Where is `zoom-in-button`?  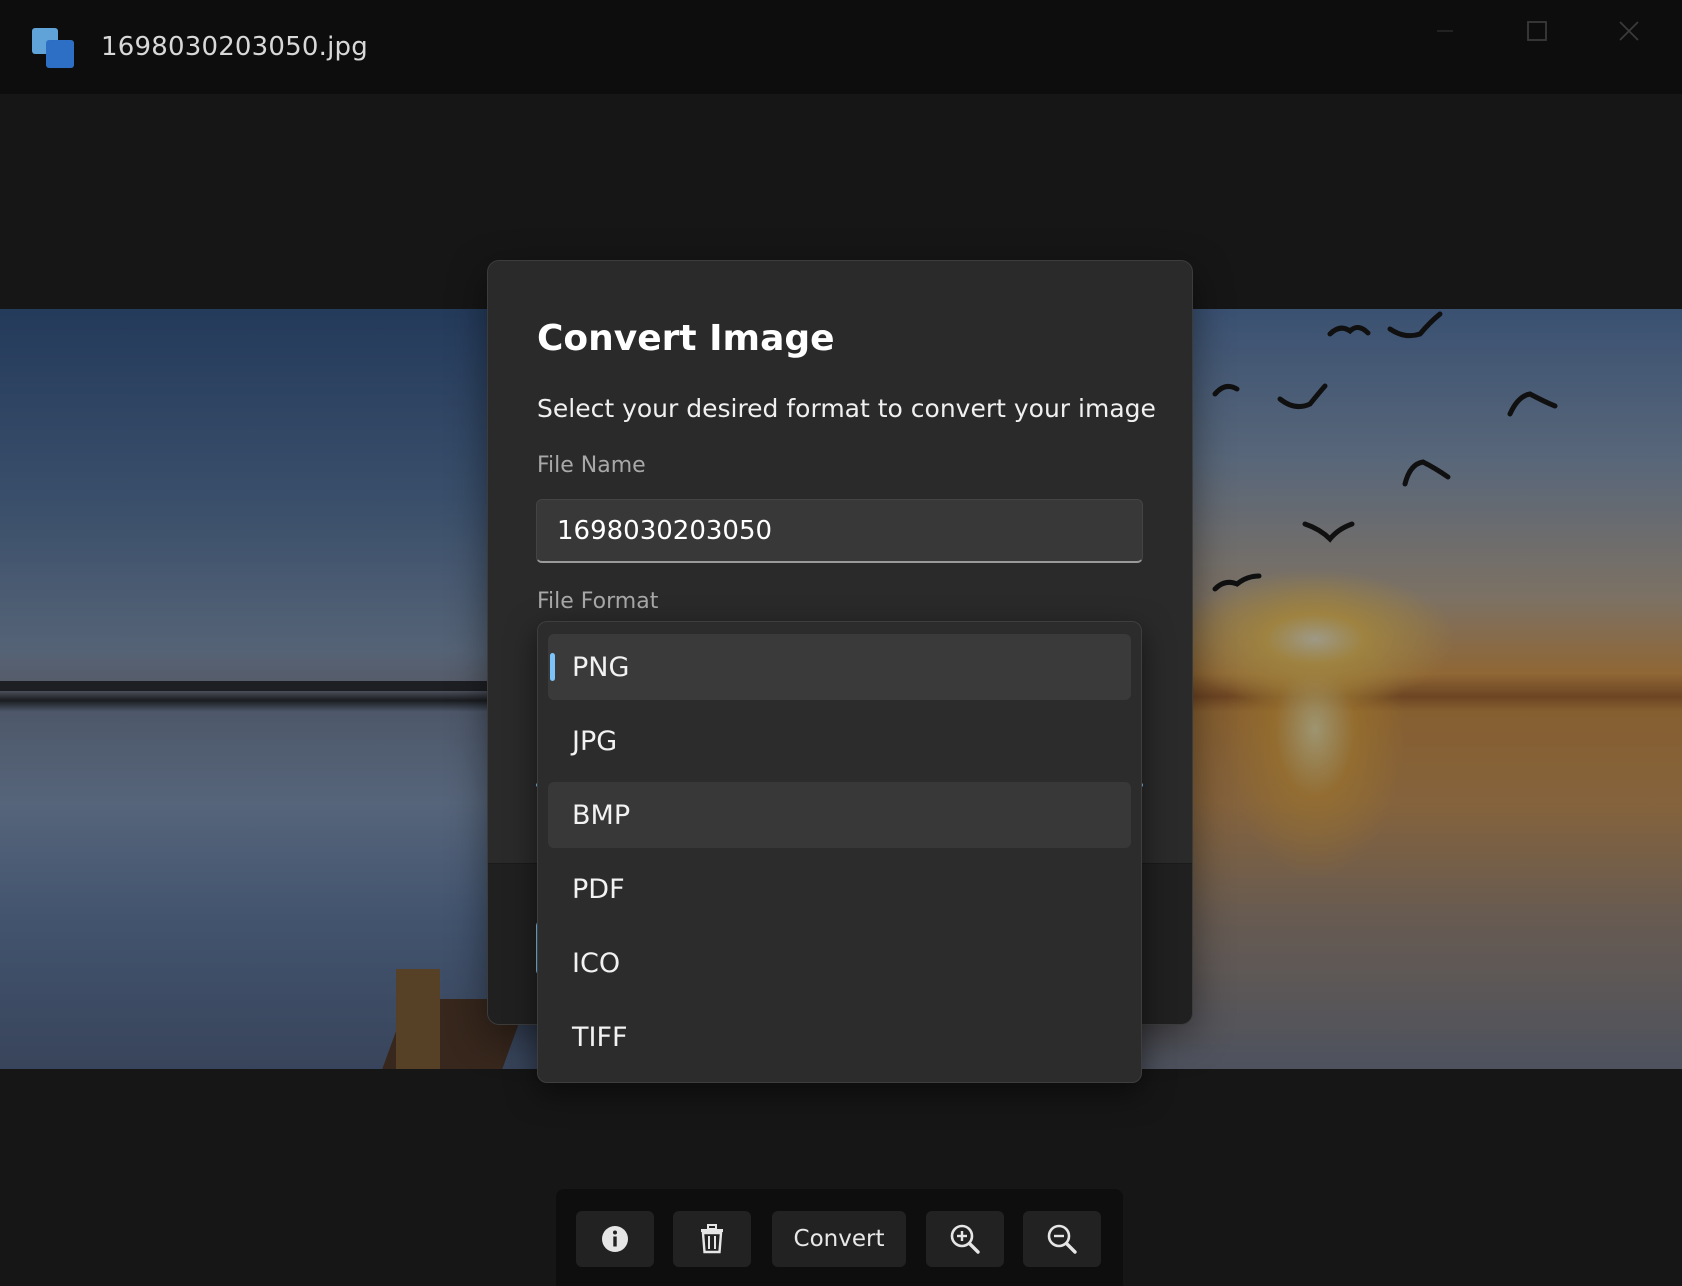 zoom-in-button is located at coordinates (965, 1239).